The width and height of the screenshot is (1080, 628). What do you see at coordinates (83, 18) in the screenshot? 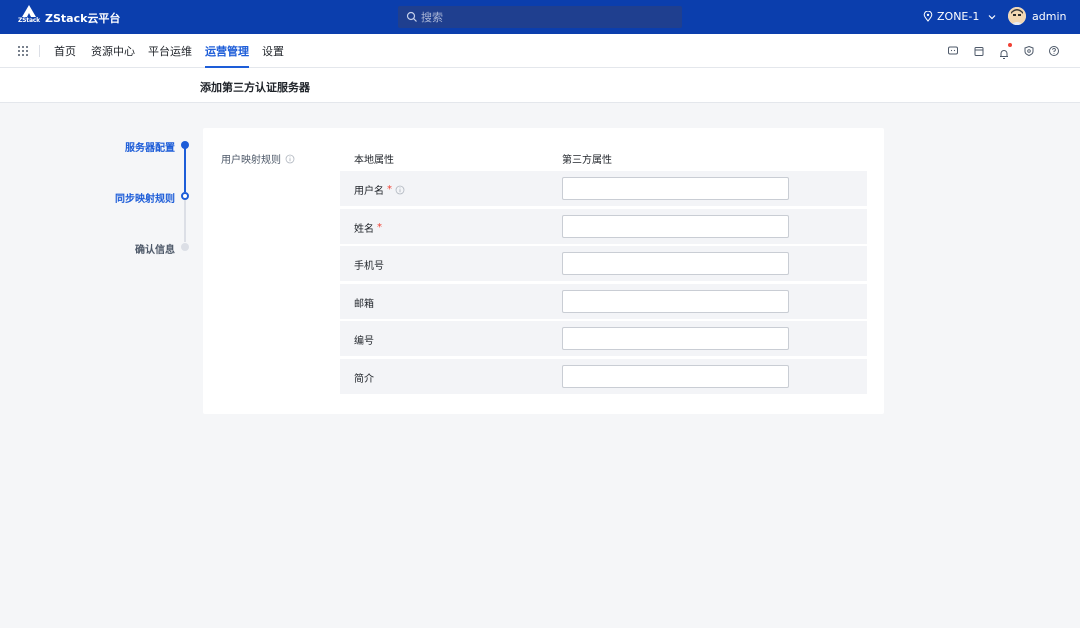
I see `brand-title: ZStack云平台` at bounding box center [83, 18].